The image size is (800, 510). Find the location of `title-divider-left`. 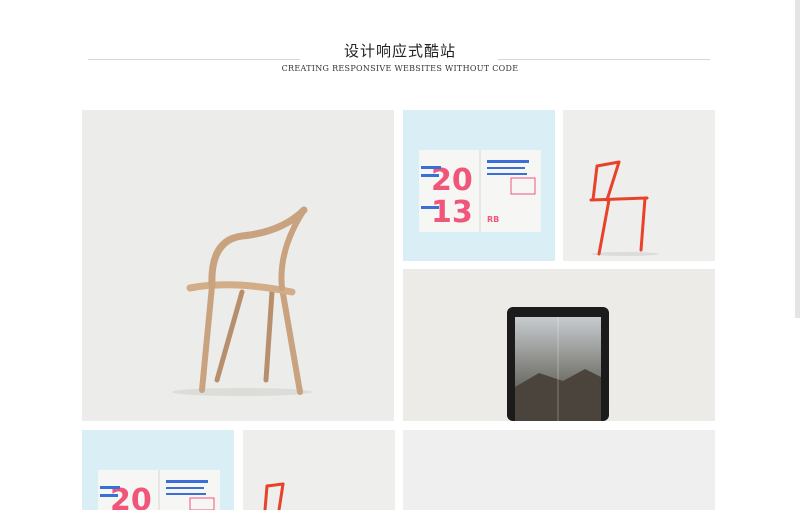

title-divider-left is located at coordinates (194, 59).